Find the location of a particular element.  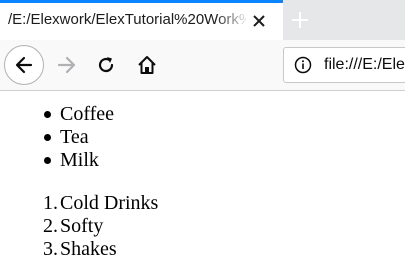

reload-icon is located at coordinates (106, 65).